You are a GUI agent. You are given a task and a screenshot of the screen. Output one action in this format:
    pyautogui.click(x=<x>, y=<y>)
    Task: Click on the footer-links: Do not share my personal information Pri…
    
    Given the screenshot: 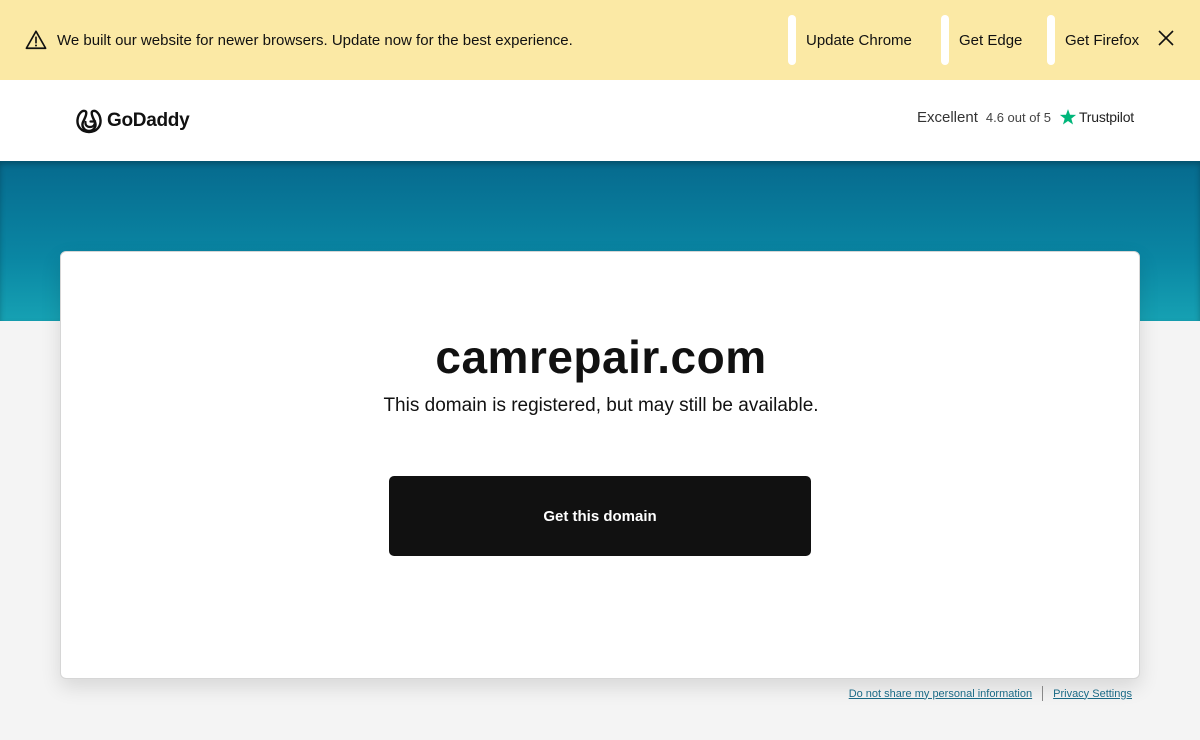 What is the action you would take?
    pyautogui.click(x=990, y=693)
    